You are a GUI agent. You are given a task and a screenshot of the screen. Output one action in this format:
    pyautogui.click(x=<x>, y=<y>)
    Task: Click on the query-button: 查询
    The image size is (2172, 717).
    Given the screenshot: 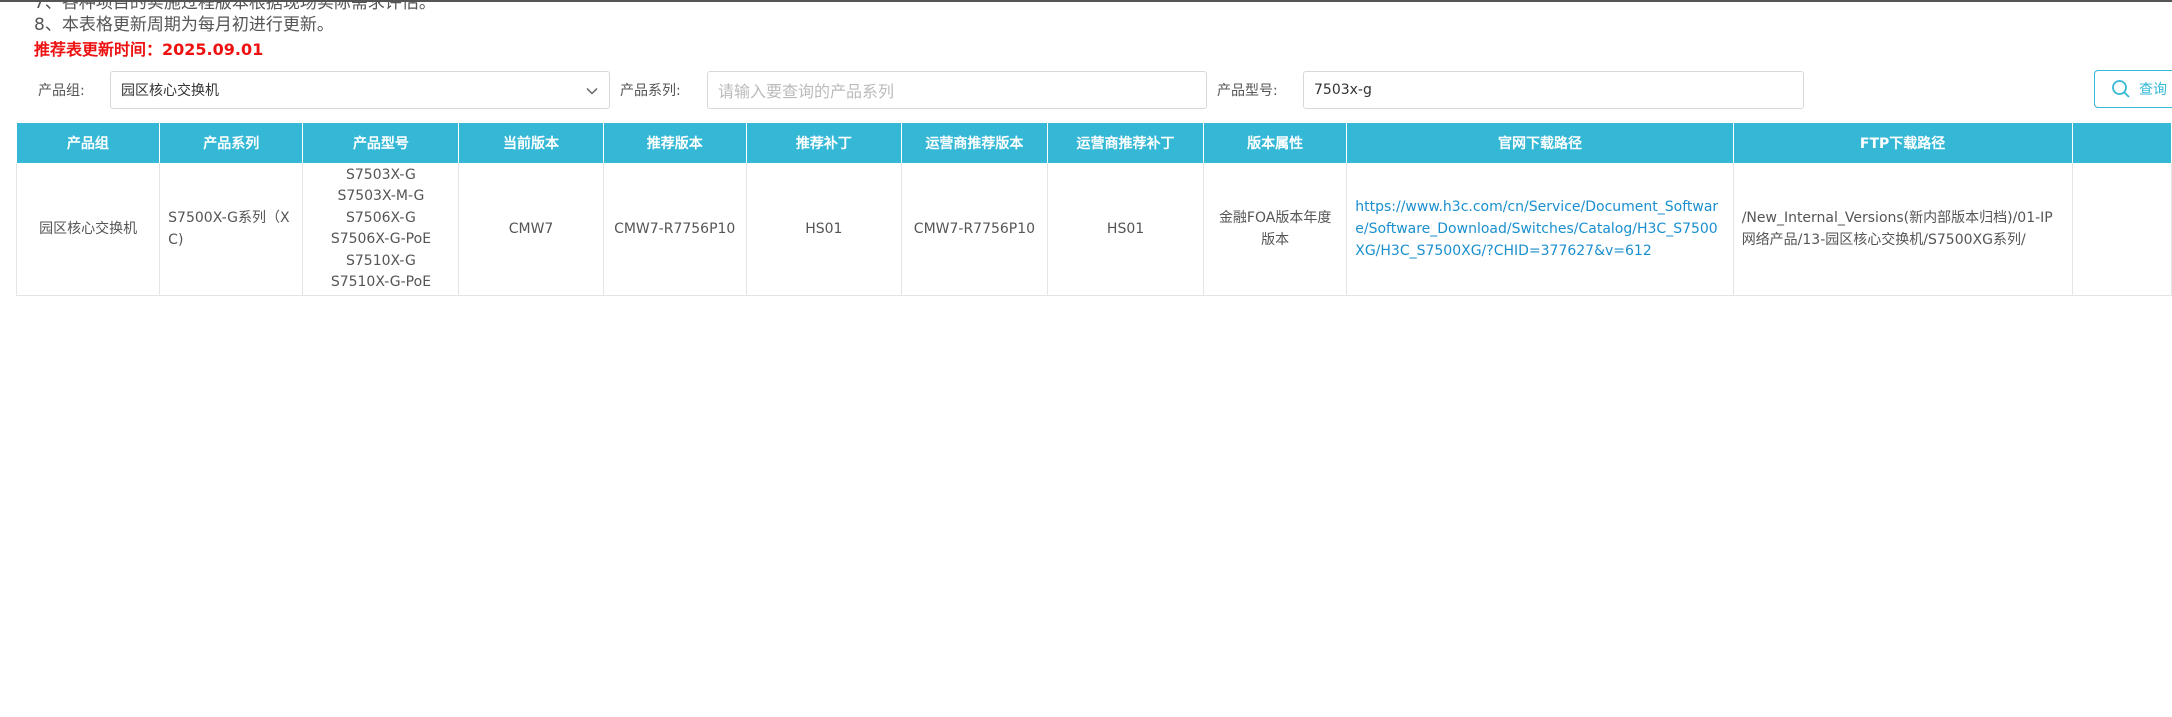 What is the action you would take?
    pyautogui.click(x=2133, y=89)
    